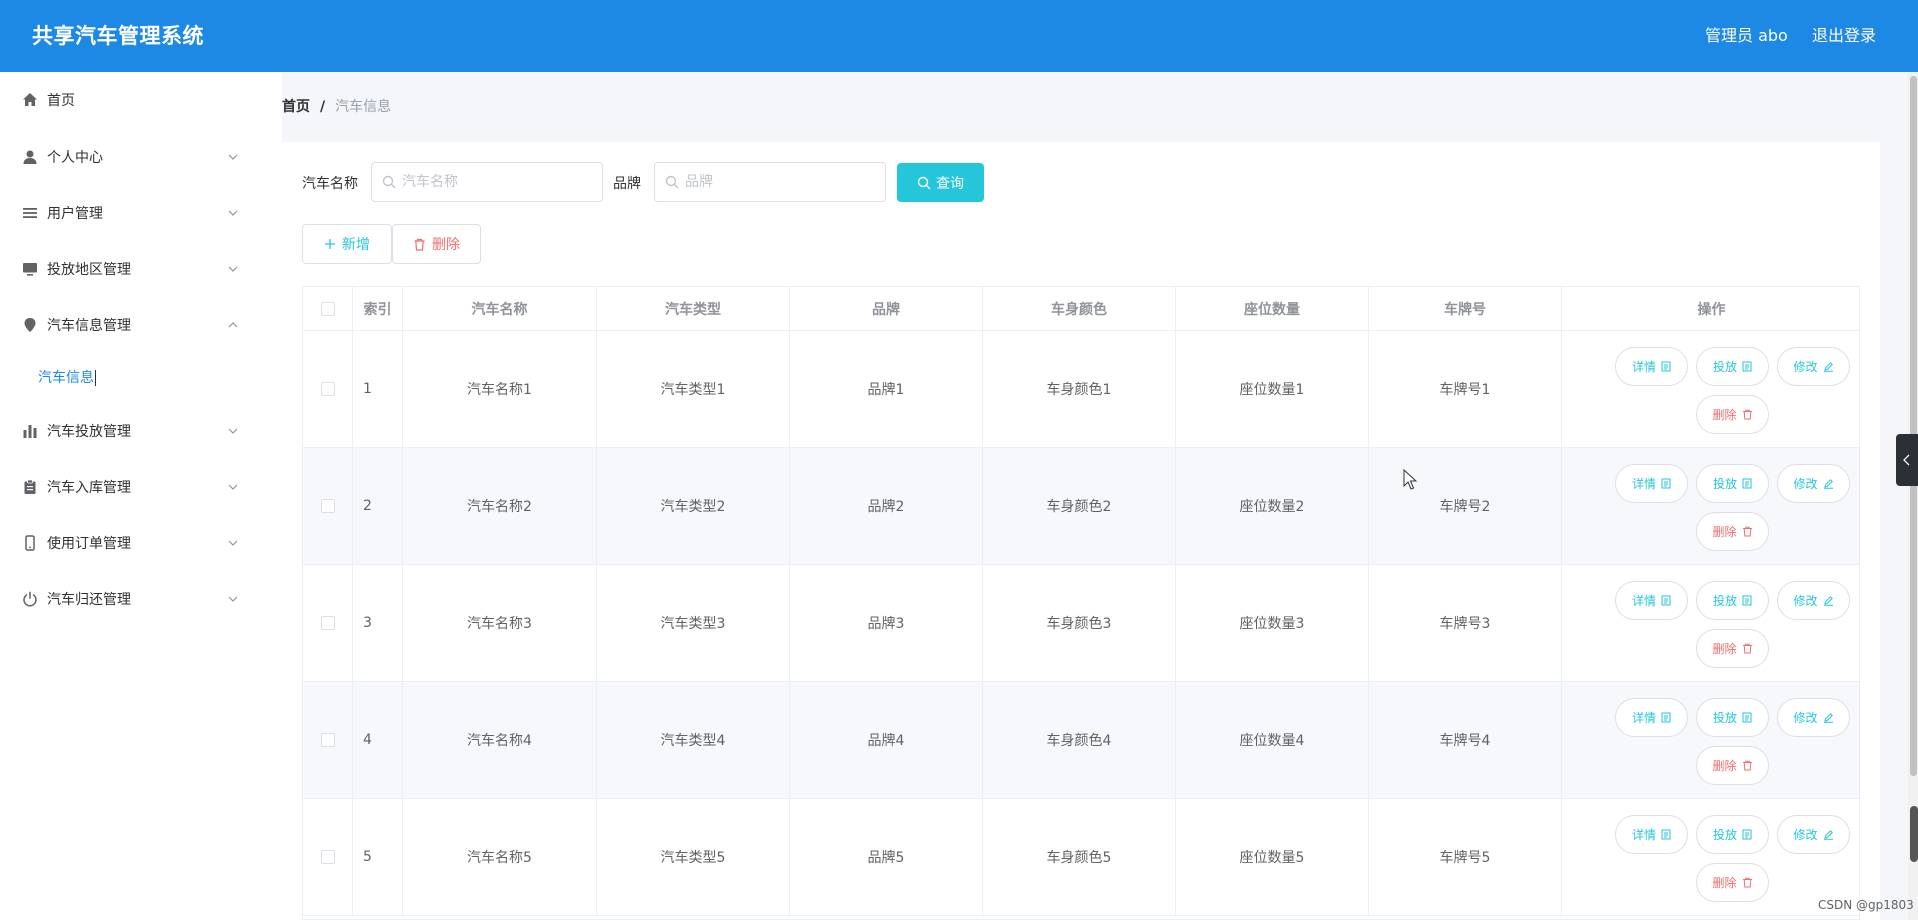 The width and height of the screenshot is (1918, 920). Describe the element at coordinates (492, 182) in the screenshot. I see `car-name-input` at that location.